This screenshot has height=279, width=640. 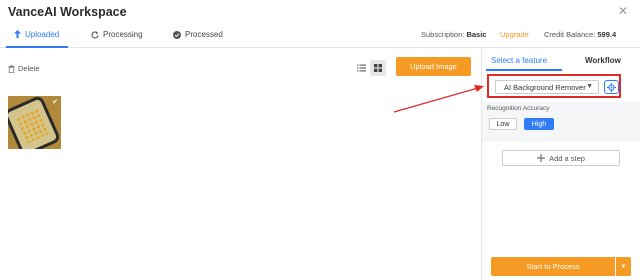 I want to click on delete-label: Delete, so click(x=29, y=68).